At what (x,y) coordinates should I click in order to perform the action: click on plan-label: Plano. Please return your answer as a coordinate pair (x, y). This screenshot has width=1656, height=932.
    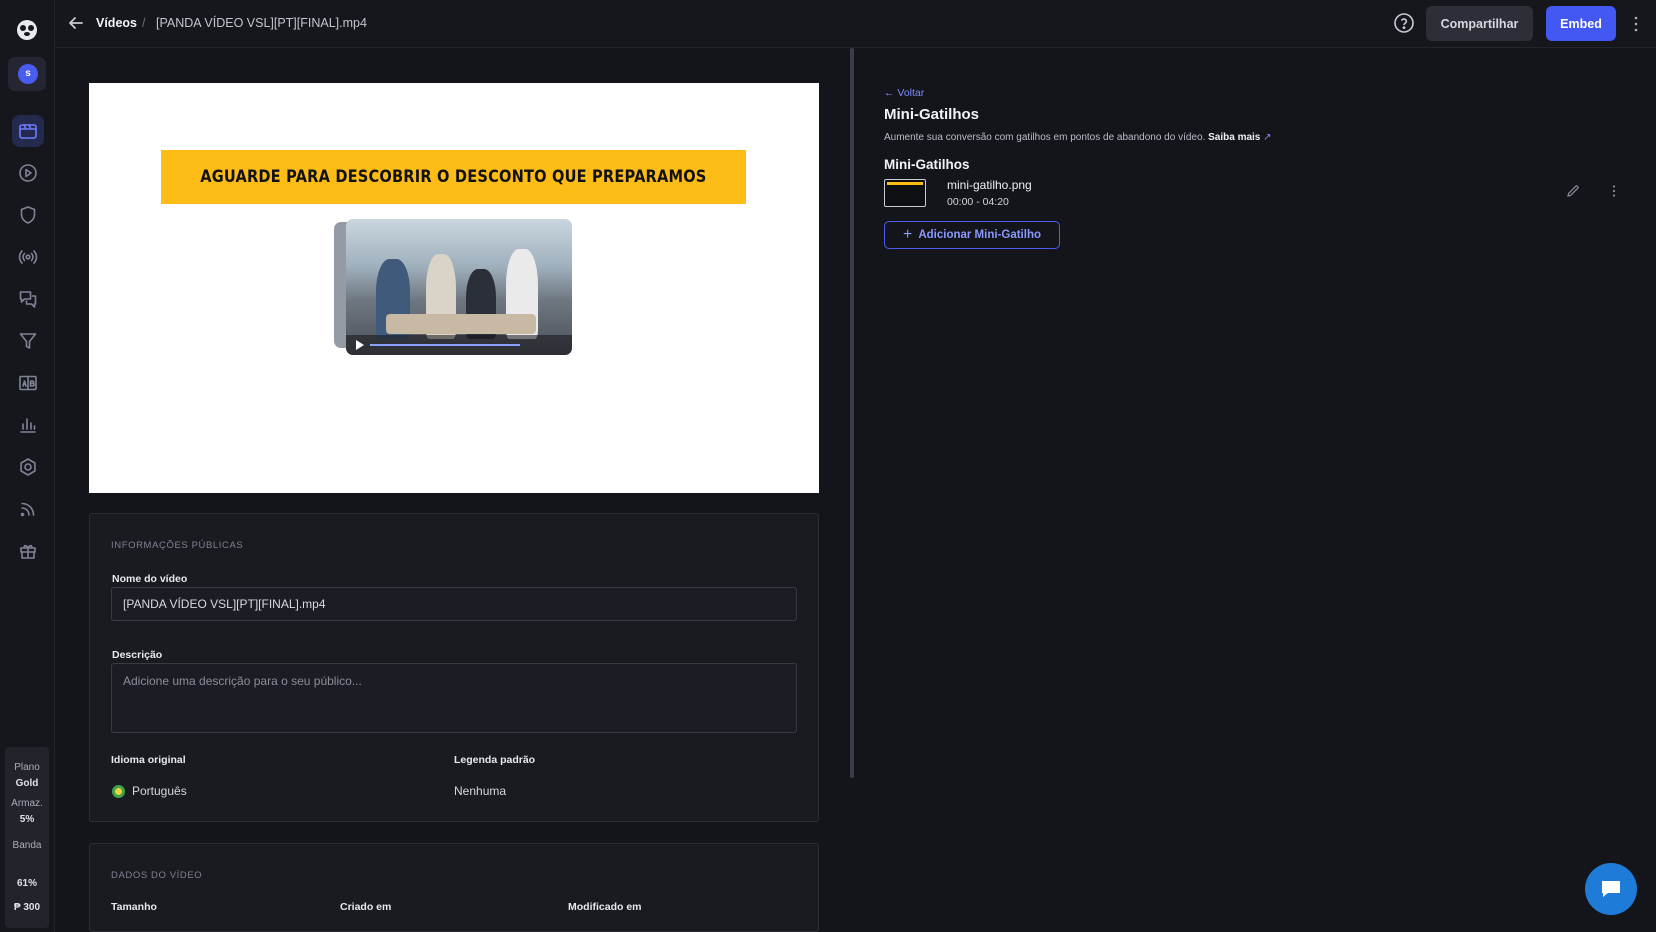
    Looking at the image, I should click on (27, 767).